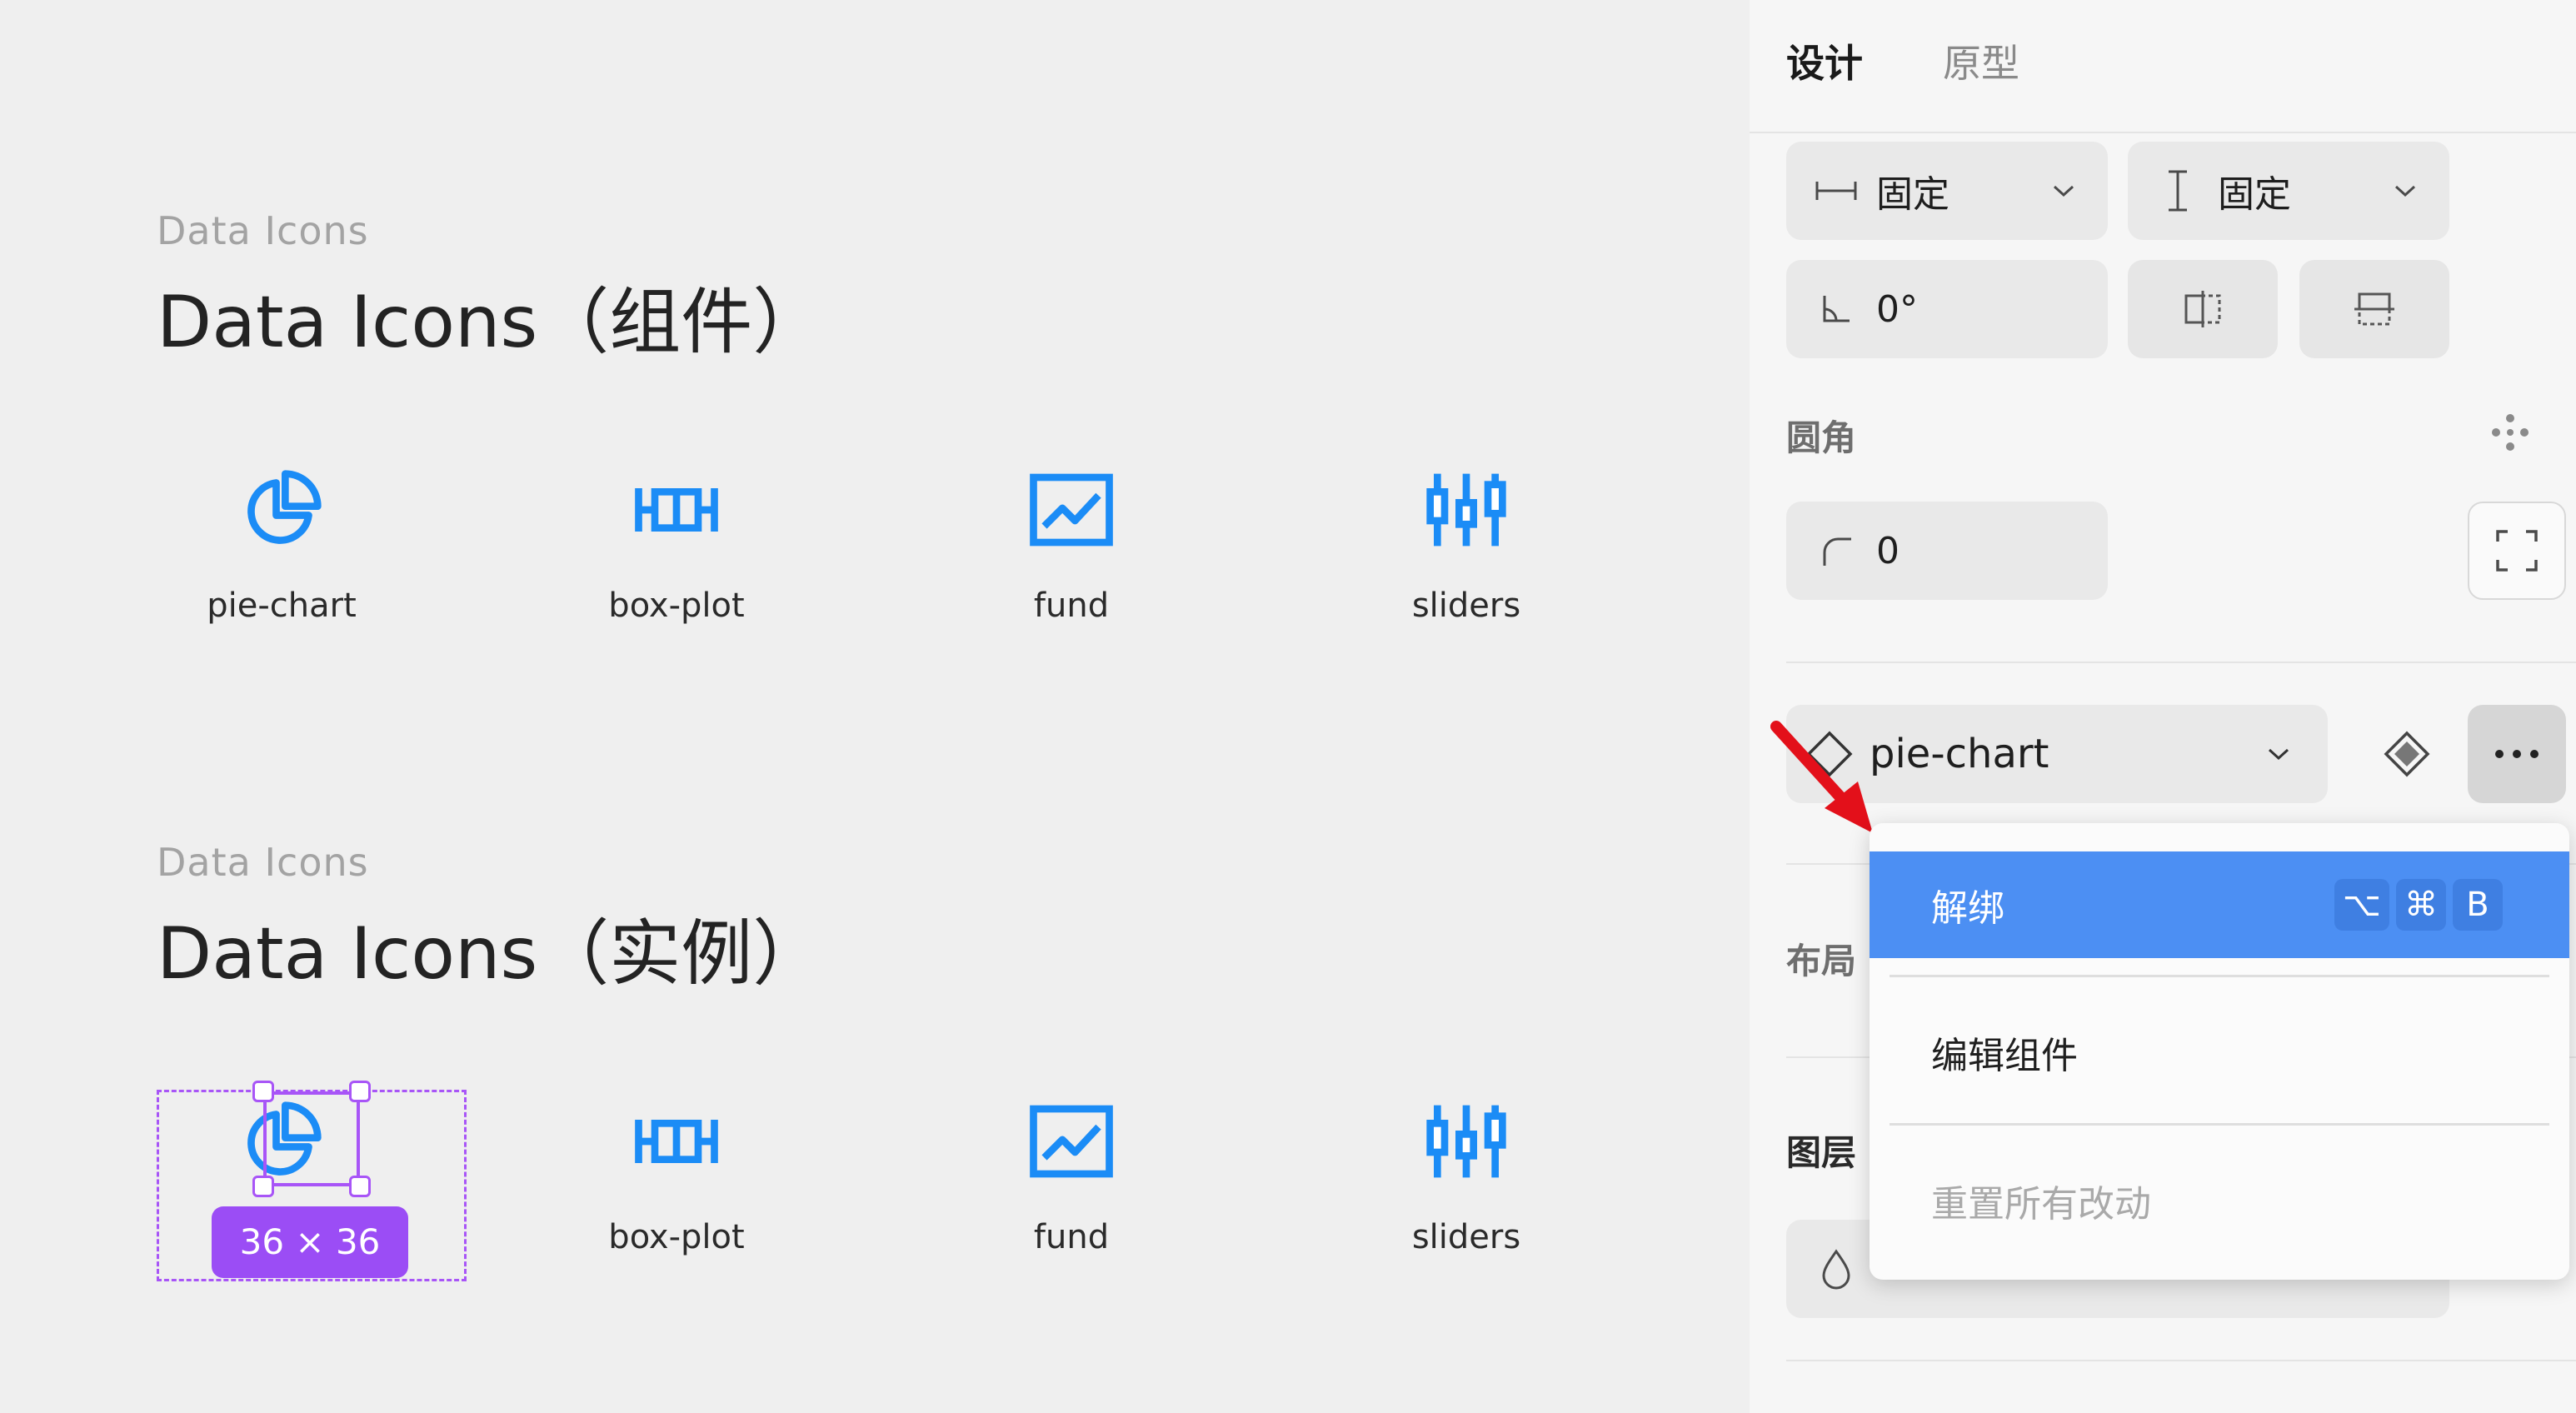 The image size is (2576, 1413). Describe the element at coordinates (1836, 1269) in the screenshot. I see `opacity-drop-icon` at that location.